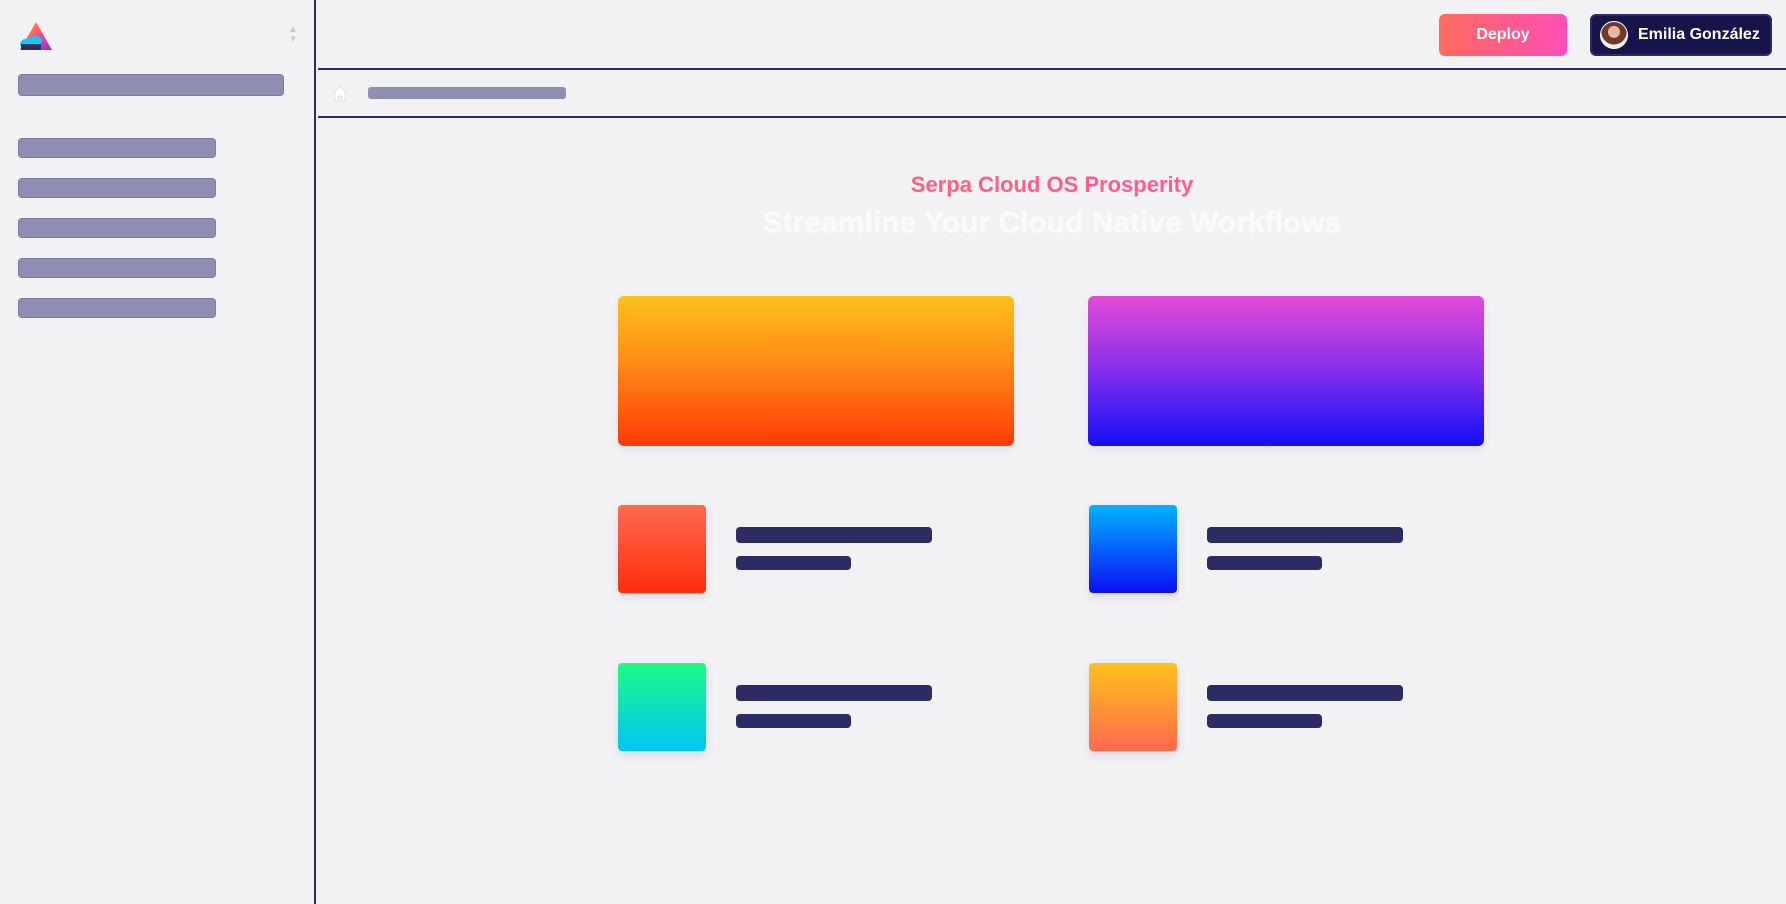 The height and width of the screenshot is (904, 1786). What do you see at coordinates (1052, 95) in the screenshot?
I see `breadcrumb` at bounding box center [1052, 95].